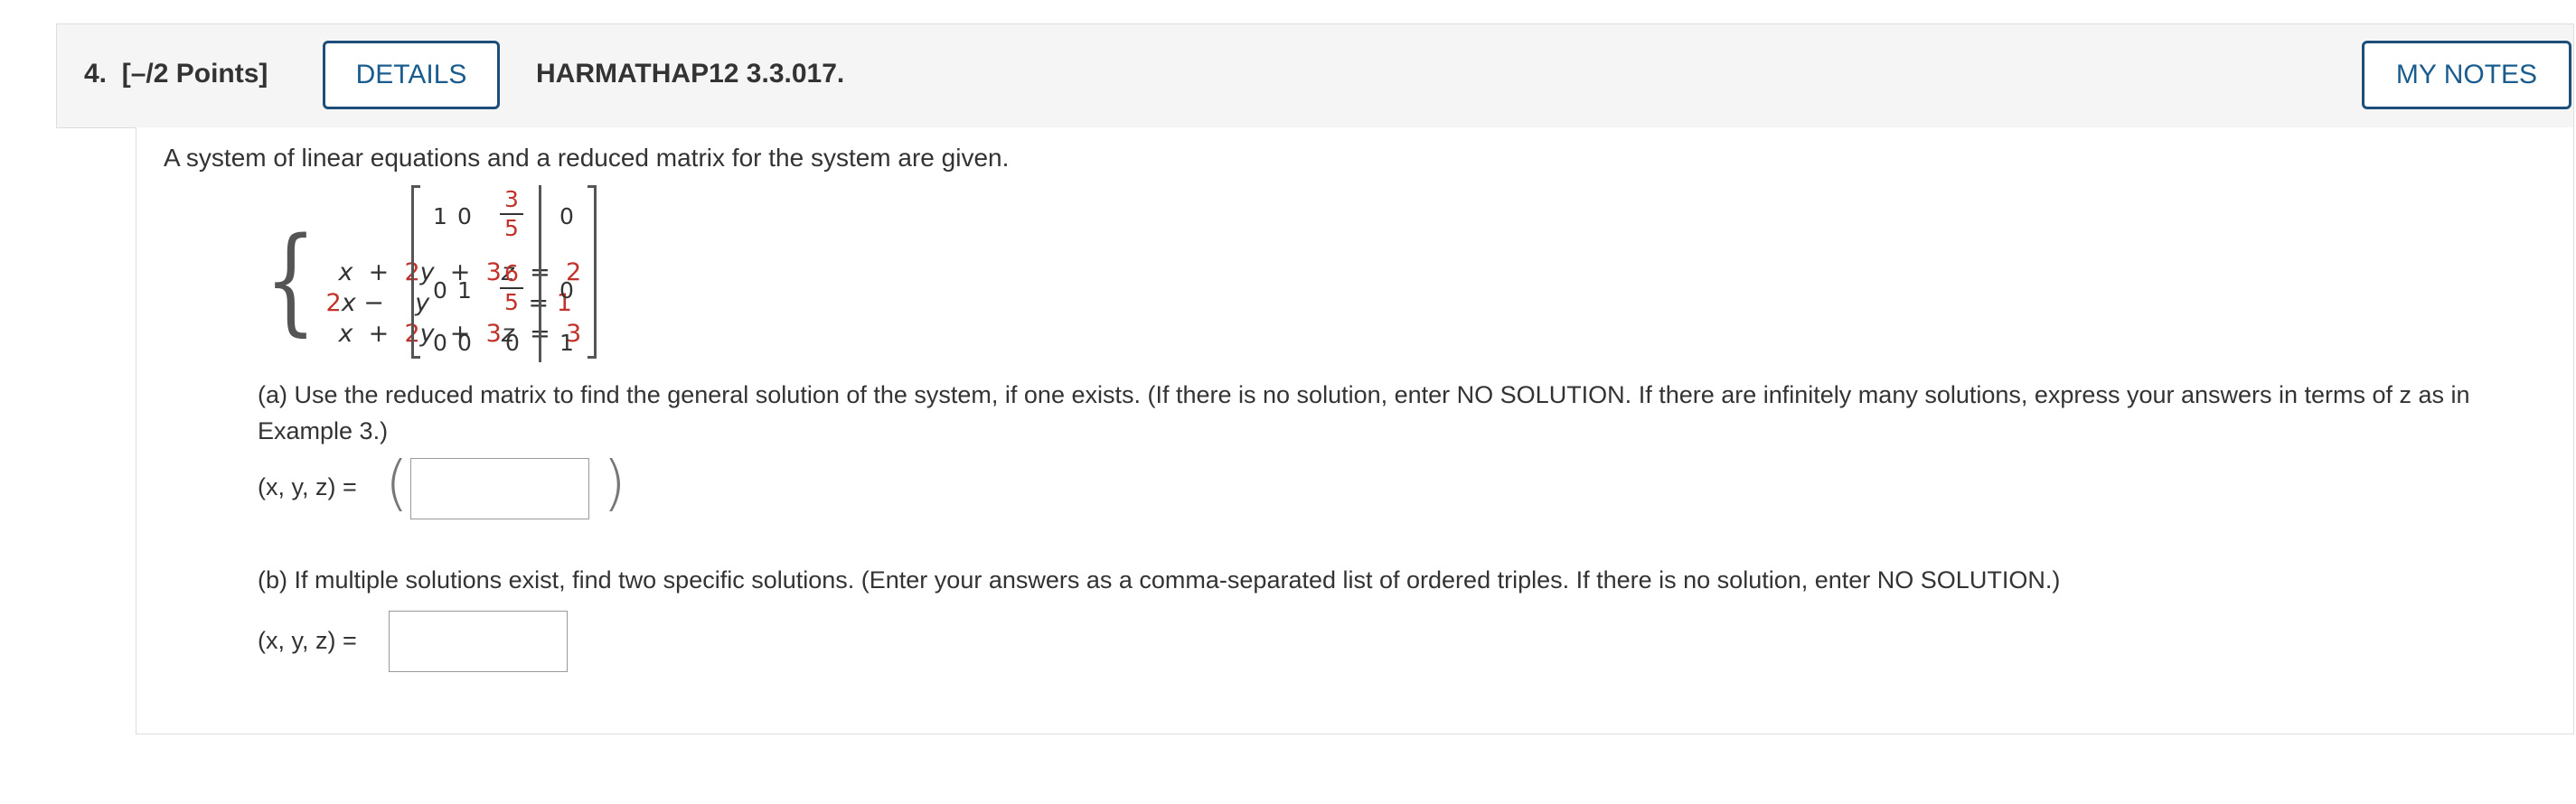 This screenshot has height=804, width=2576. I want to click on points-label: [–/2 Points], so click(195, 74).